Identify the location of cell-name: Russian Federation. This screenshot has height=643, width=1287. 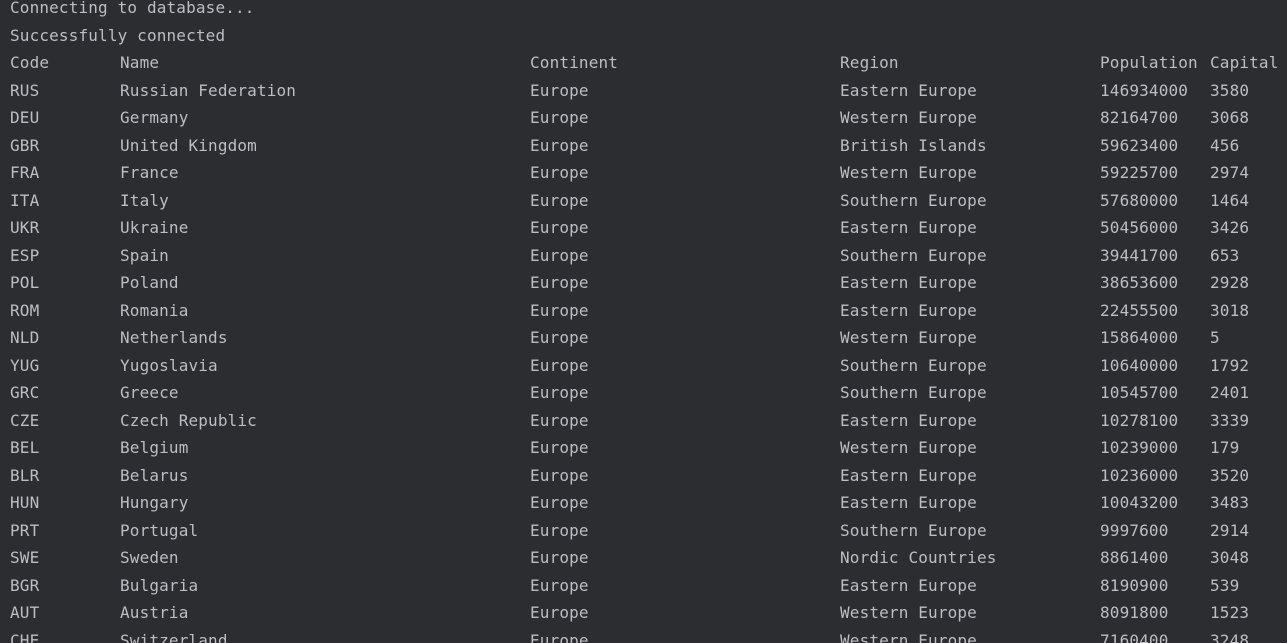
(208, 90).